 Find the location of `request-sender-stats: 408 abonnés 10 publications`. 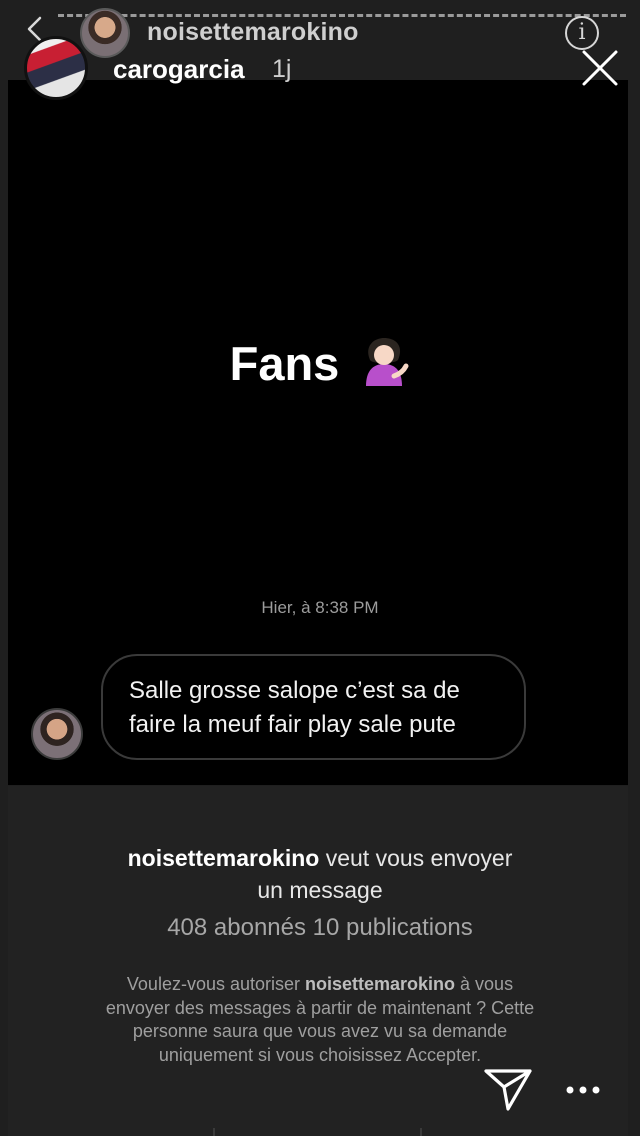

request-sender-stats: 408 abonnés 10 publications is located at coordinates (320, 927).